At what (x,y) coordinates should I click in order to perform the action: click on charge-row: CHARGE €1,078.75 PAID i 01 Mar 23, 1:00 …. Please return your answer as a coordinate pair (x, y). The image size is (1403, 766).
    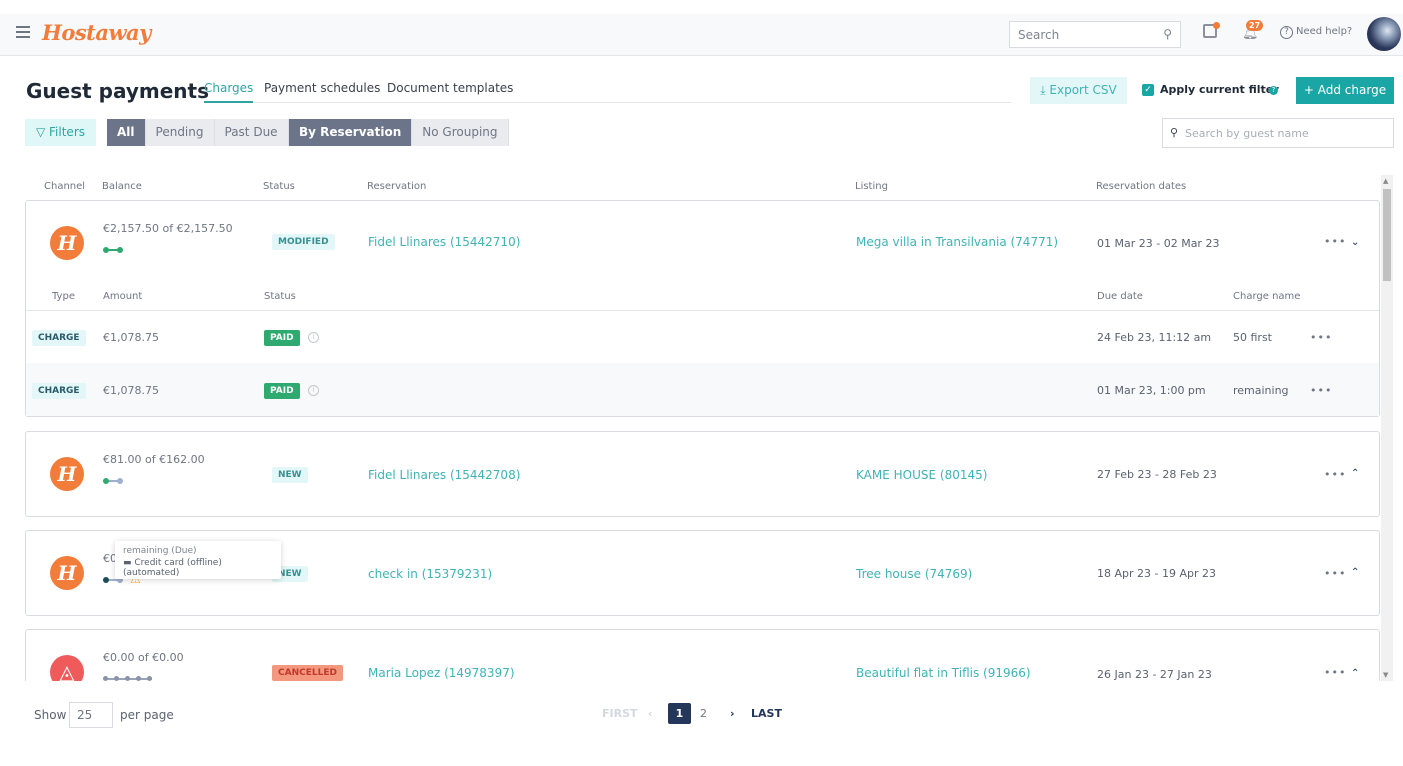
    Looking at the image, I should click on (702, 389).